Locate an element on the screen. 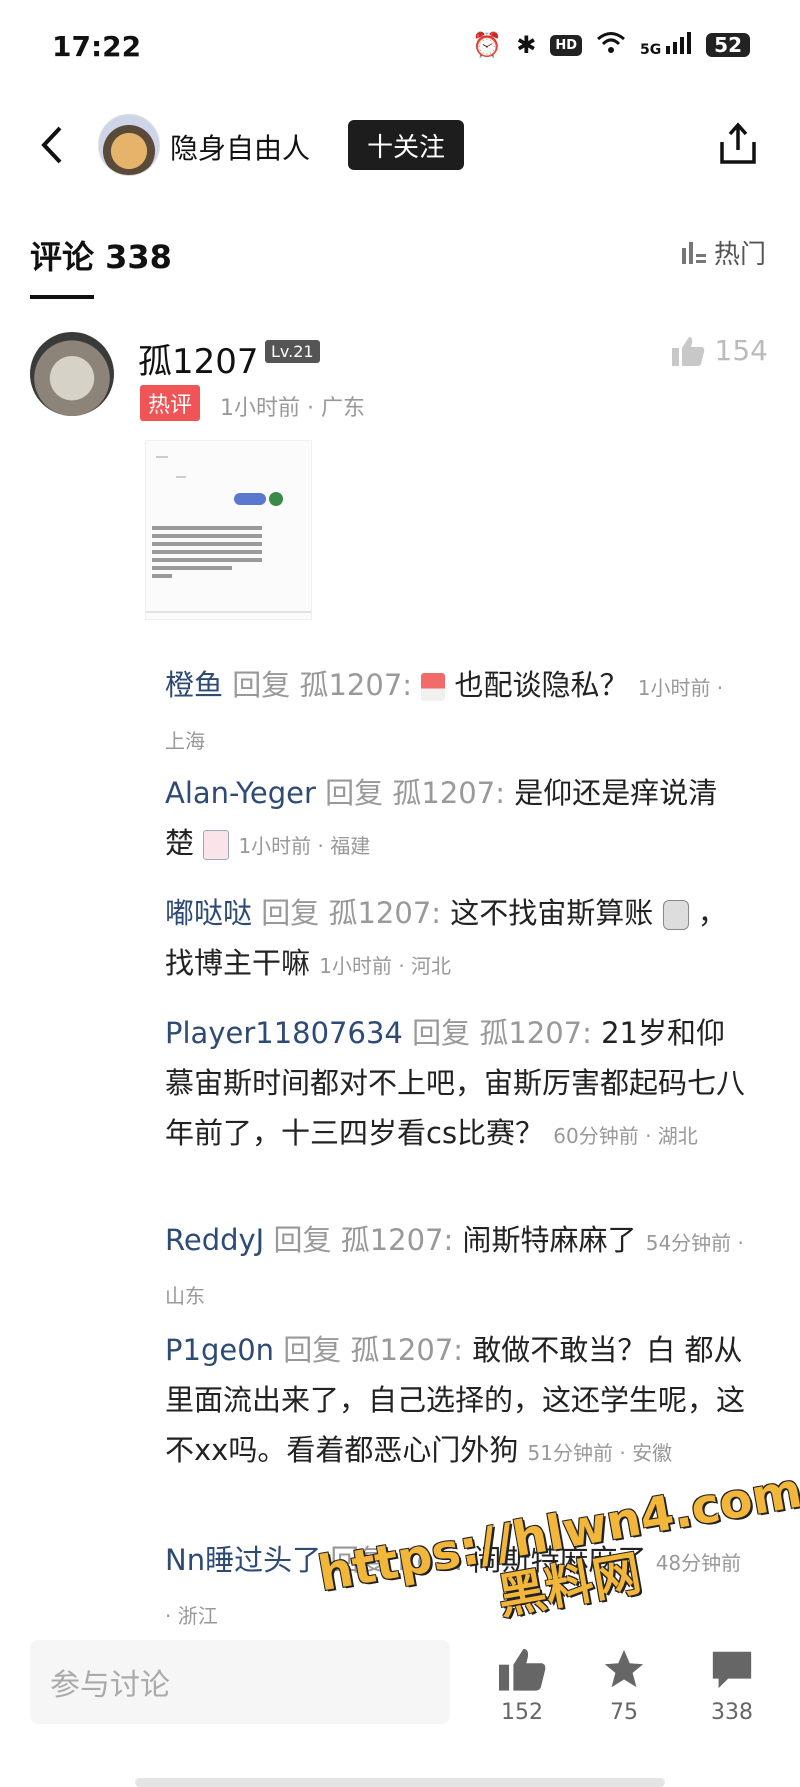  alarm-icon: ⏰ is located at coordinates (487, 45).